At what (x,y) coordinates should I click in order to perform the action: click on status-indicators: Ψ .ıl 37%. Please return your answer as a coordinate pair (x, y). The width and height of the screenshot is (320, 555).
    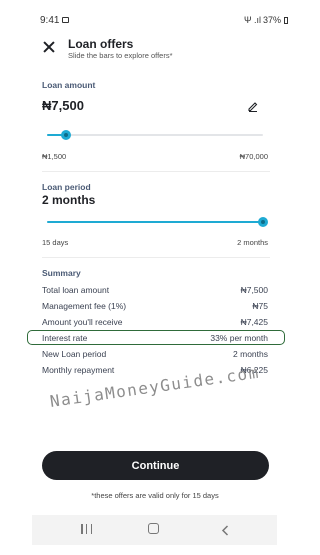
    Looking at the image, I should click on (266, 20).